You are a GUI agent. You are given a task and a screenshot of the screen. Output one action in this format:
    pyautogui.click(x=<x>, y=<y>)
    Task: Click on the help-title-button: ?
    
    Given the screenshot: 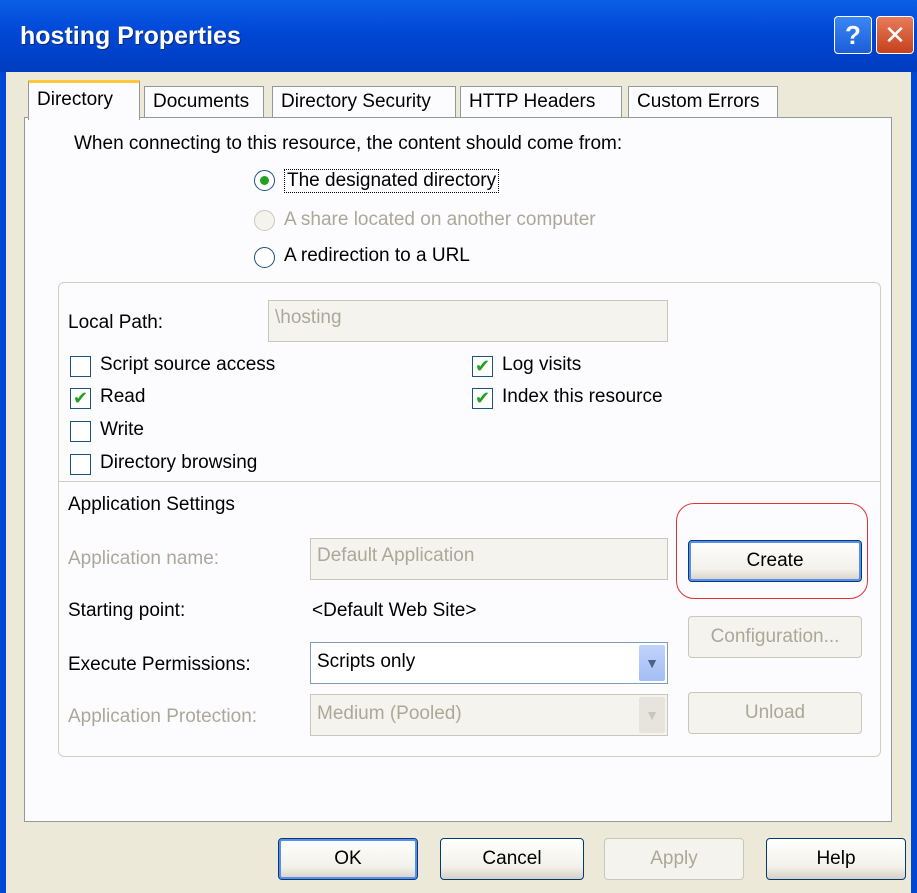 What is the action you would take?
    pyautogui.click(x=853, y=35)
    